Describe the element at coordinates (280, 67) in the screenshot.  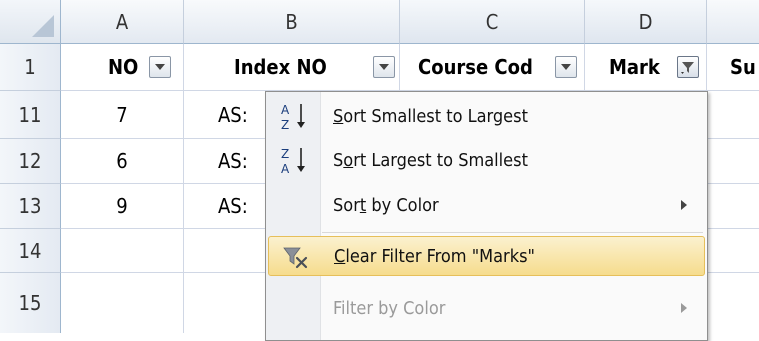
I see `header-index-label: Index NO` at that location.